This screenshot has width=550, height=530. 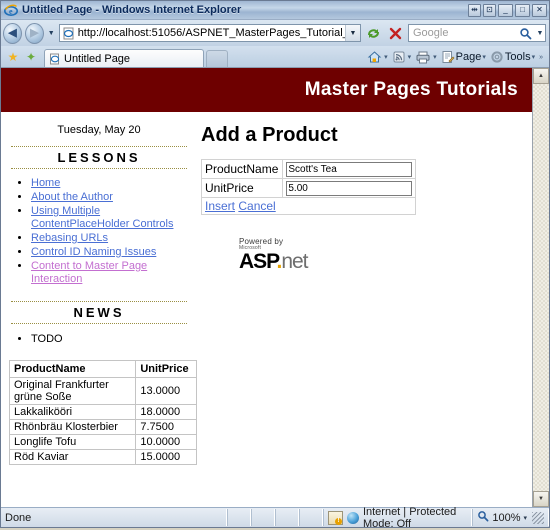 What do you see at coordinates (540, 33) in the screenshot?
I see `search-dropdown-icon: ▼` at bounding box center [540, 33].